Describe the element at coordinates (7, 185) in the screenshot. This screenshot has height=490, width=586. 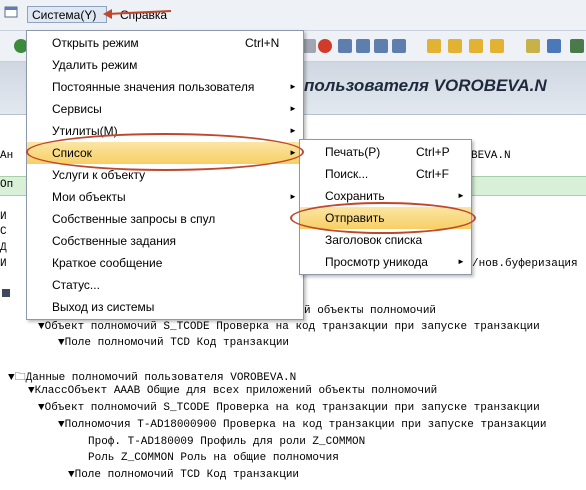
I see `bg-strip-label: Оп` at that location.